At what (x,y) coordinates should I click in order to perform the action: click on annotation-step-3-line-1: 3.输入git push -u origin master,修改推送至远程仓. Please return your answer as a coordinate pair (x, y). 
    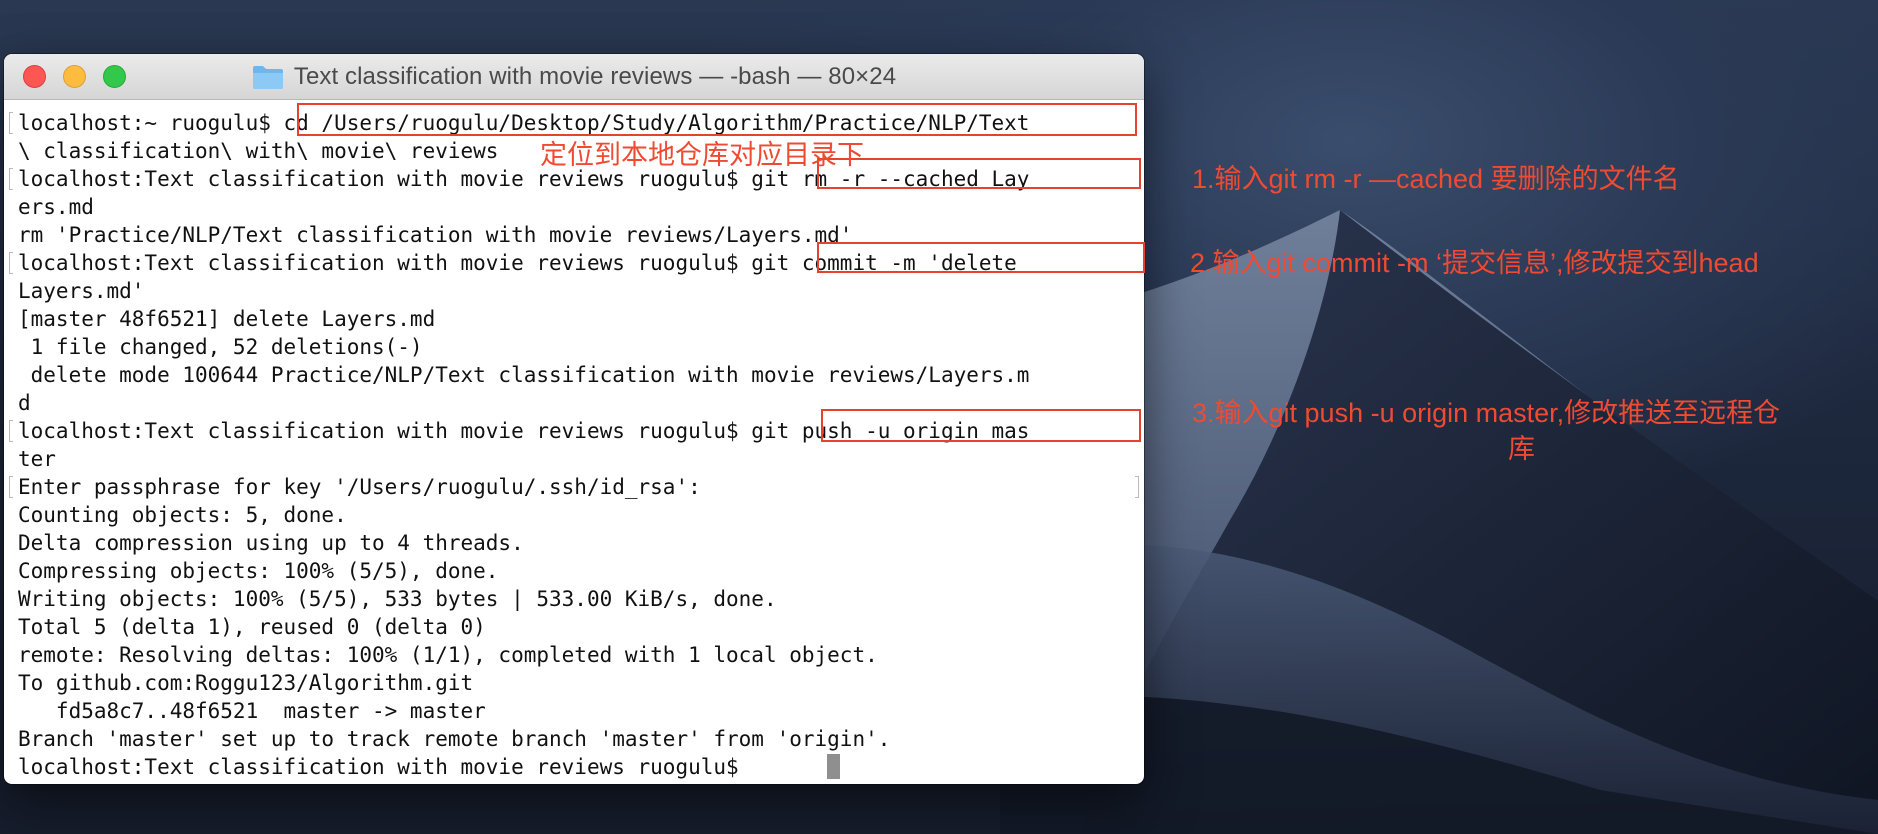
    Looking at the image, I should click on (1486, 413).